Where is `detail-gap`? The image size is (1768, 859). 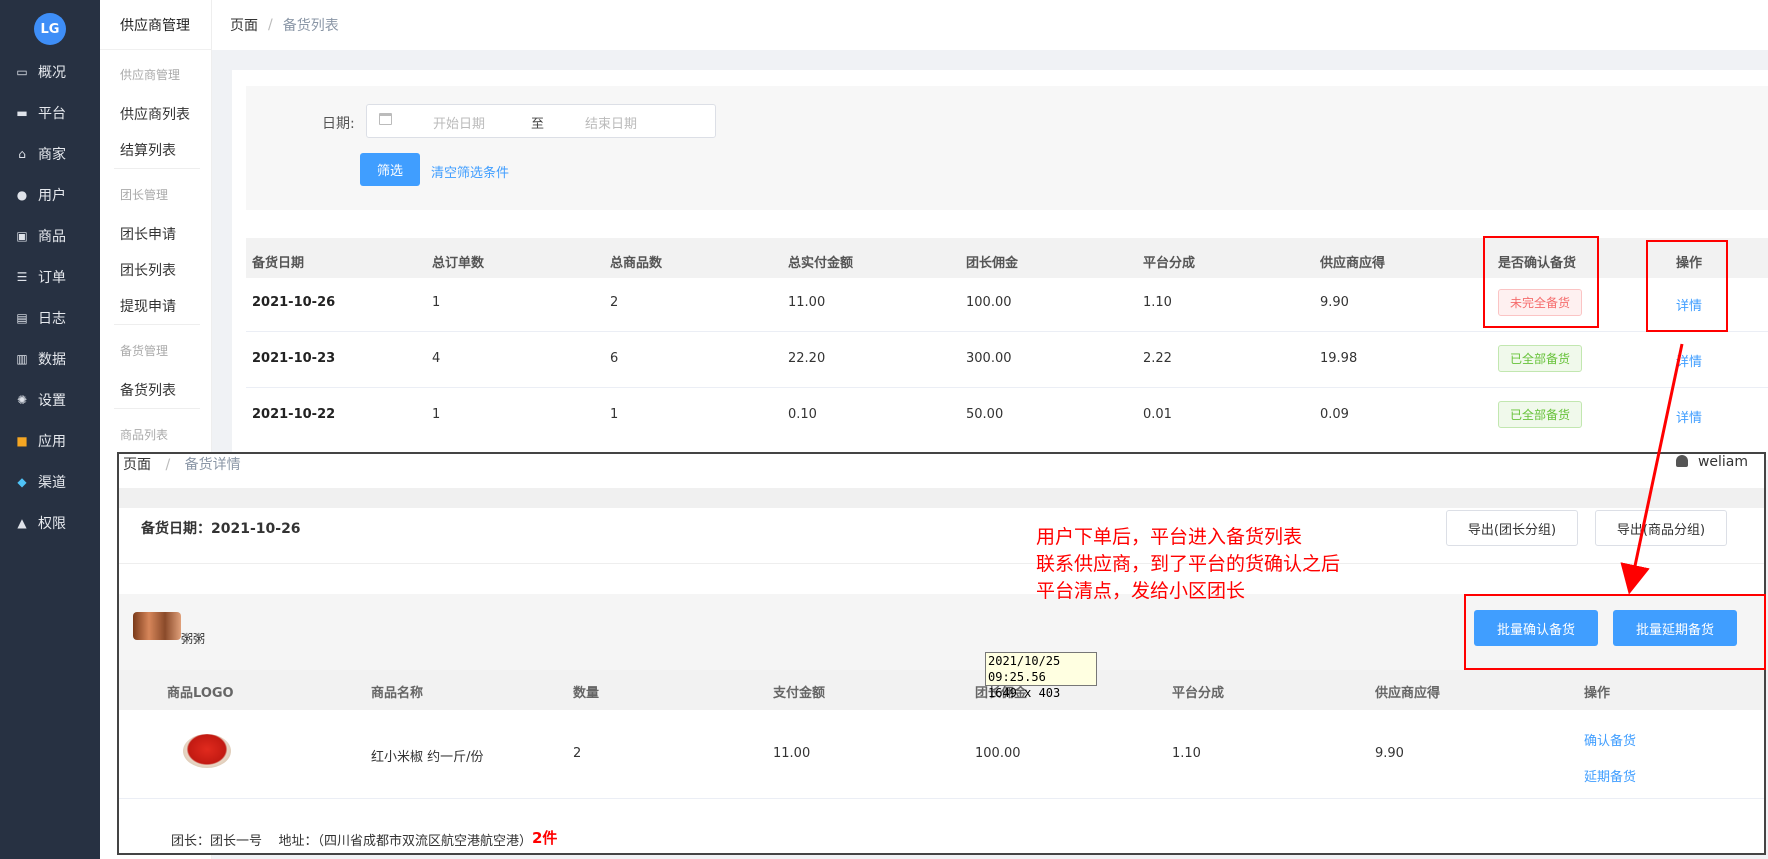
detail-gap is located at coordinates (941, 498).